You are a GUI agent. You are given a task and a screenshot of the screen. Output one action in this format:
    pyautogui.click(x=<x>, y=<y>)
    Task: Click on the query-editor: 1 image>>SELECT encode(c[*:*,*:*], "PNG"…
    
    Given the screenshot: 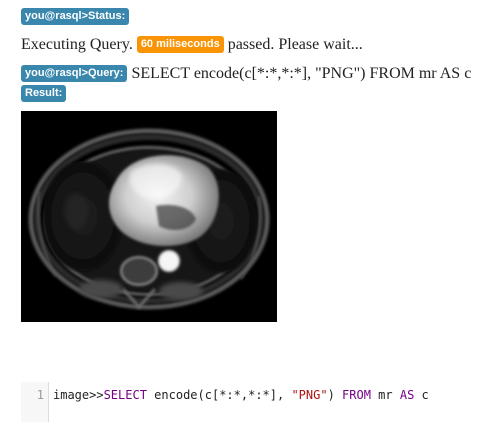 What is the action you would take?
    pyautogui.click(x=255, y=402)
    